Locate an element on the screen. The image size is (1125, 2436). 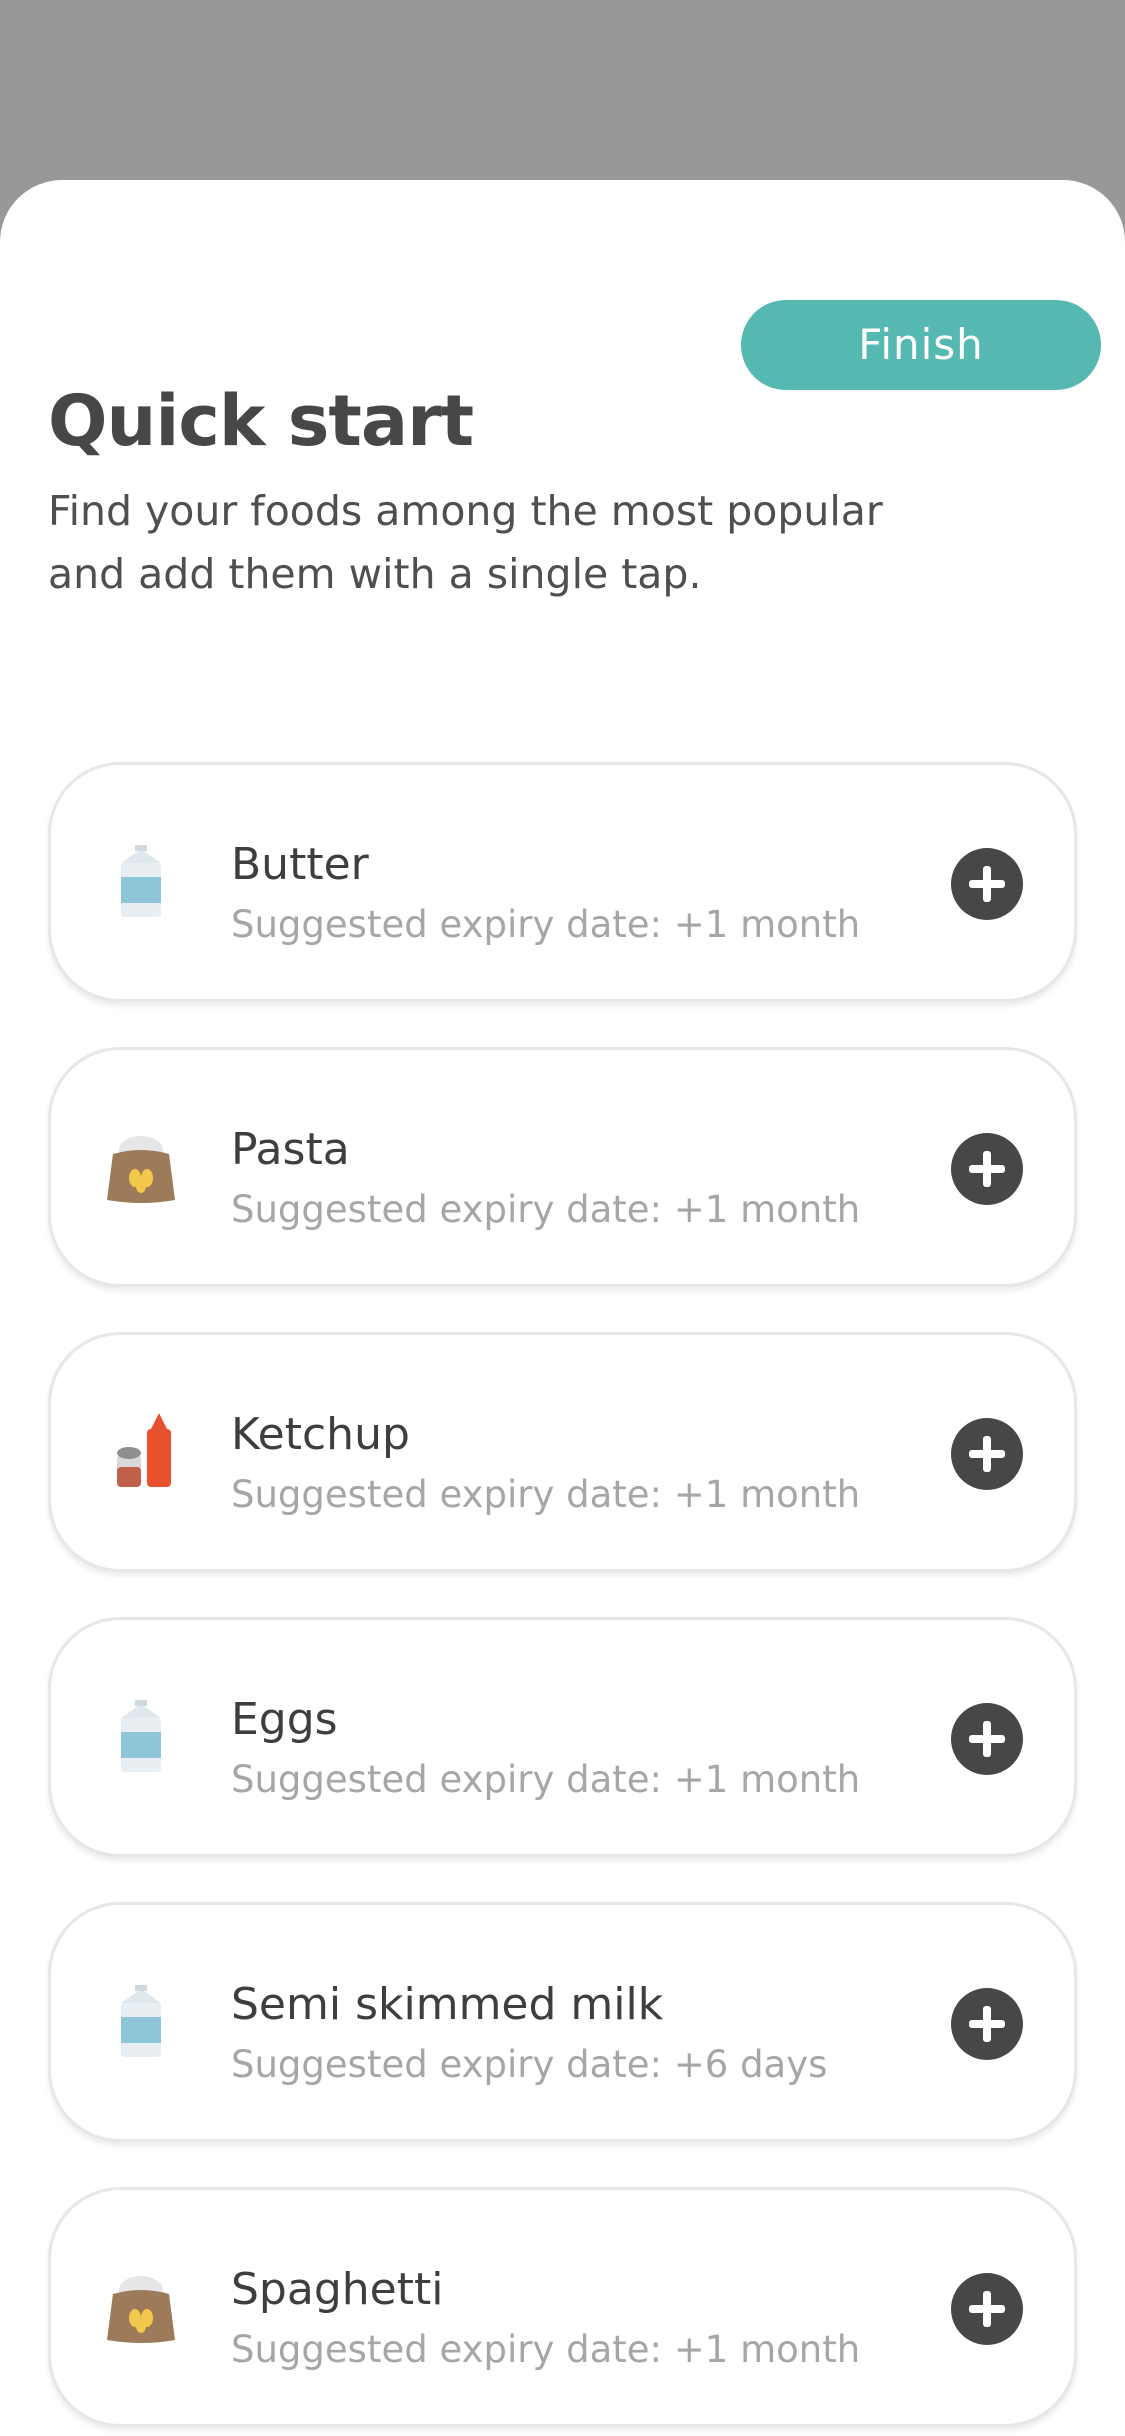
food-name: Ketchup is located at coordinates (320, 1434).